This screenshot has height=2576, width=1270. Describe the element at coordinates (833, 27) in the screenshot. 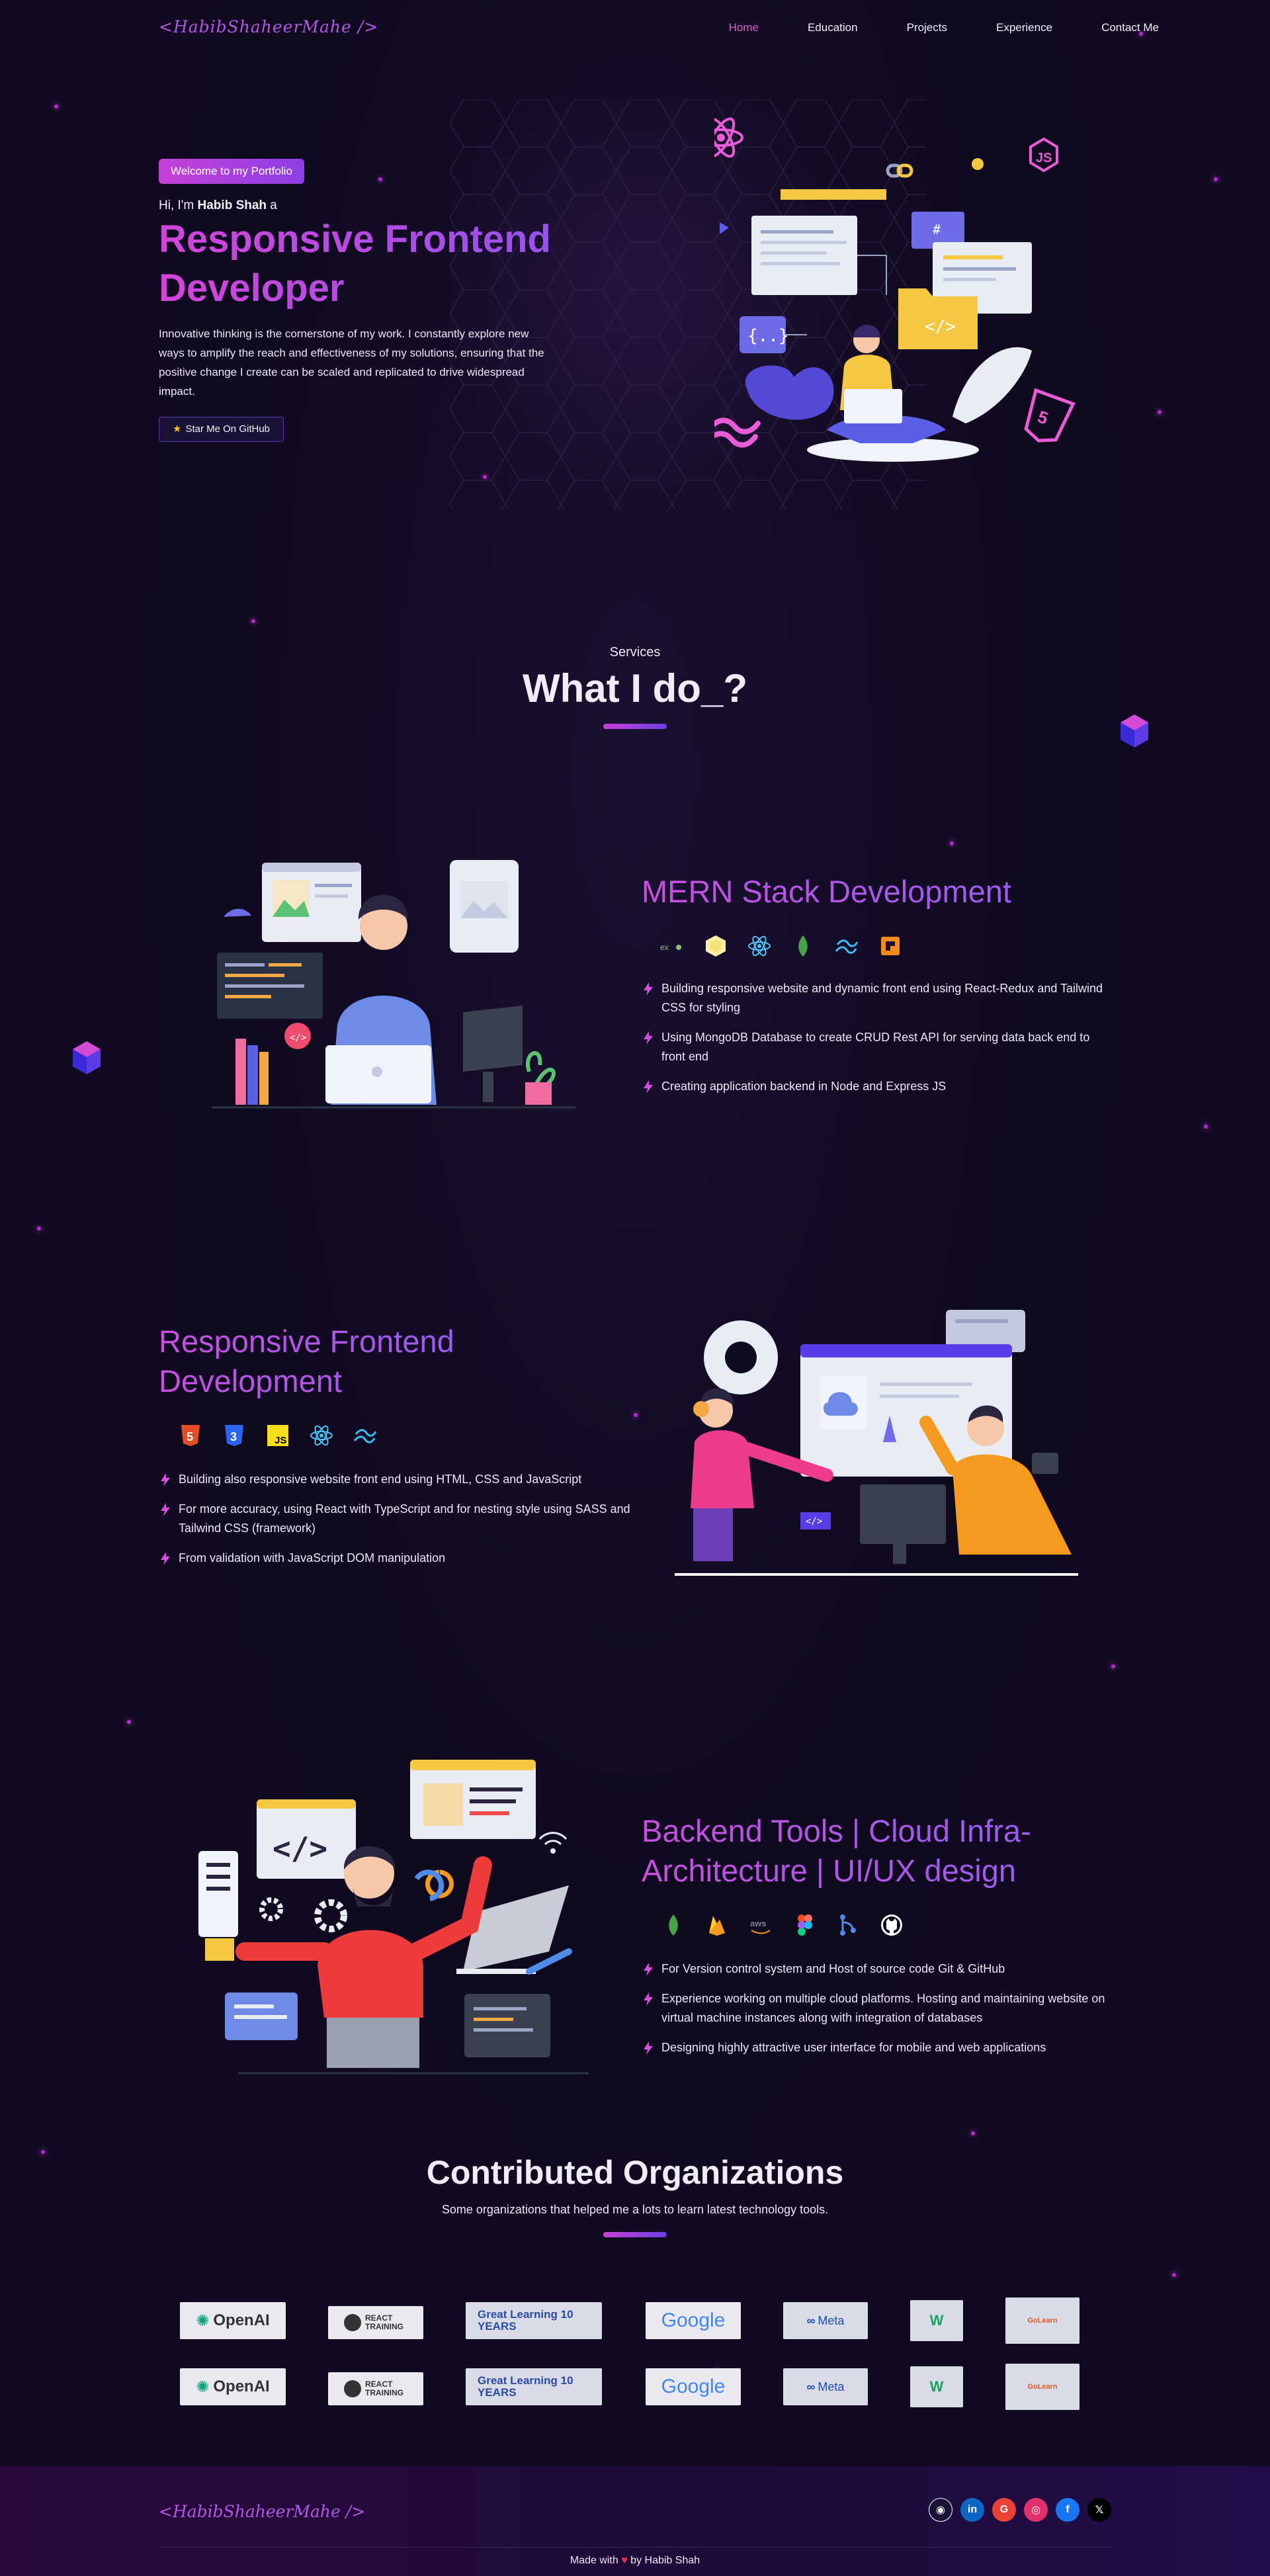

I see `nav-link-education: Education` at that location.